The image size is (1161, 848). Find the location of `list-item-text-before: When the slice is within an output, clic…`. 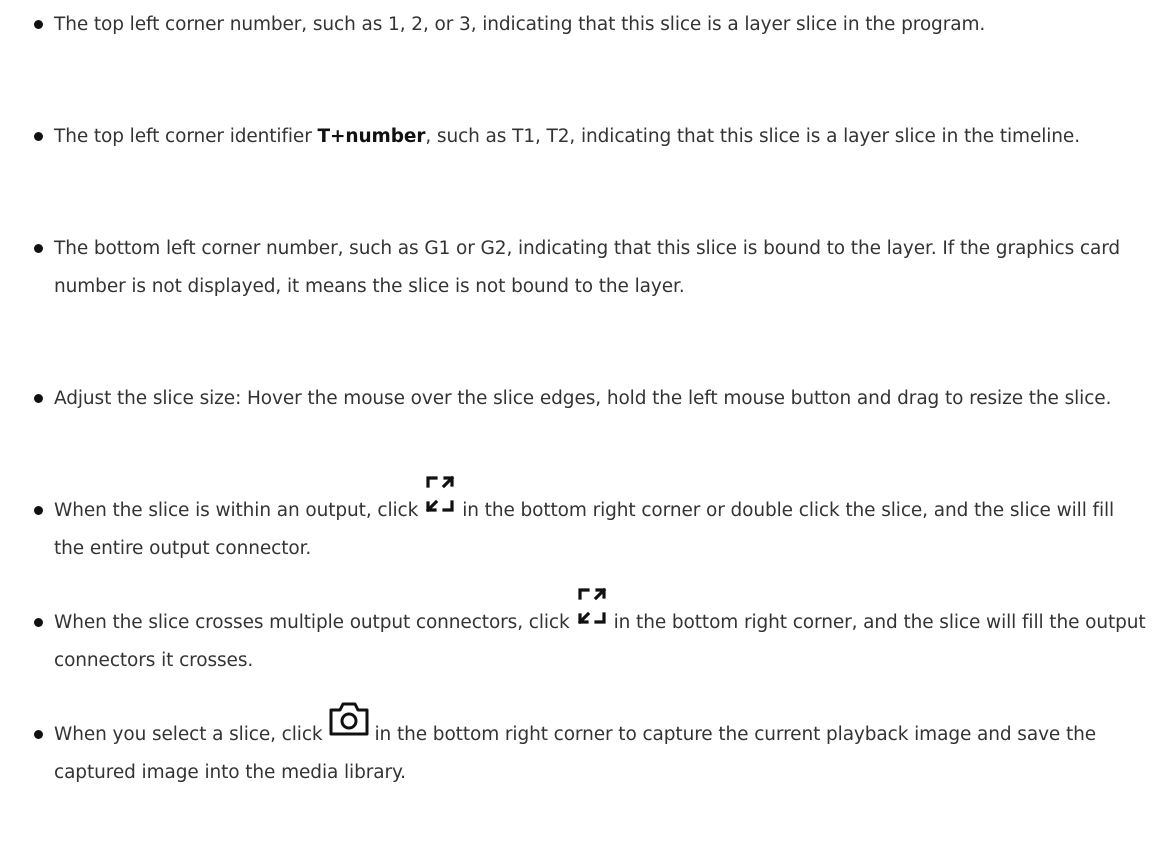

list-item-text-before: When the slice is within an output, clic… is located at coordinates (236, 510).